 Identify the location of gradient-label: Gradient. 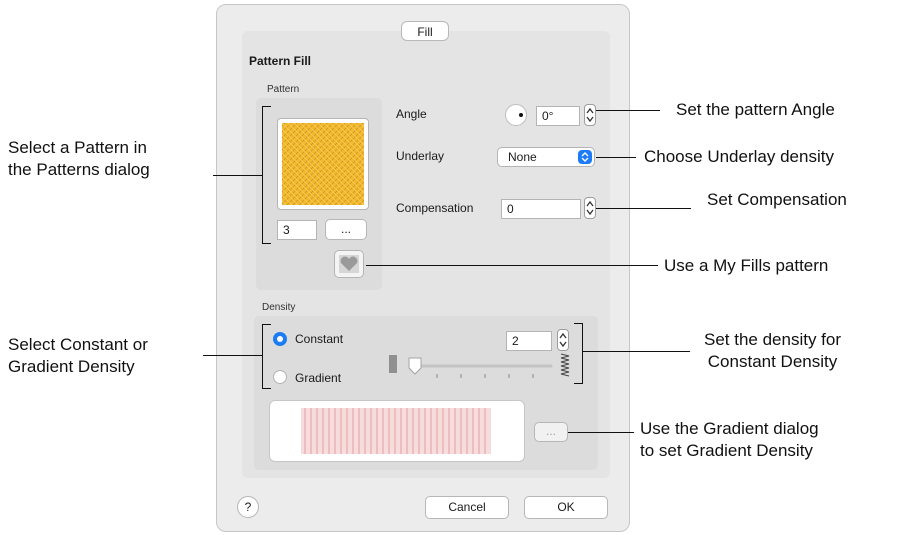
(318, 378).